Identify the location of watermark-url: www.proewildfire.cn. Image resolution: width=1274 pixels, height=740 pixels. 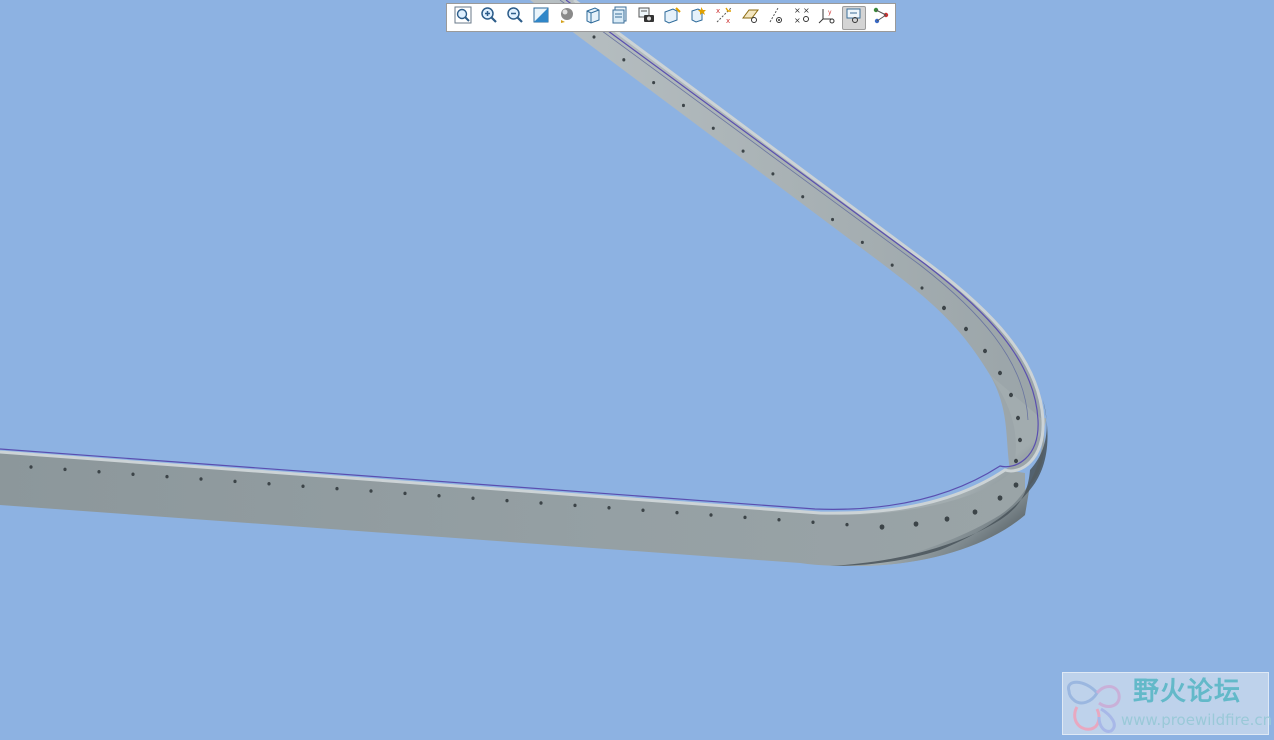
(1197, 720).